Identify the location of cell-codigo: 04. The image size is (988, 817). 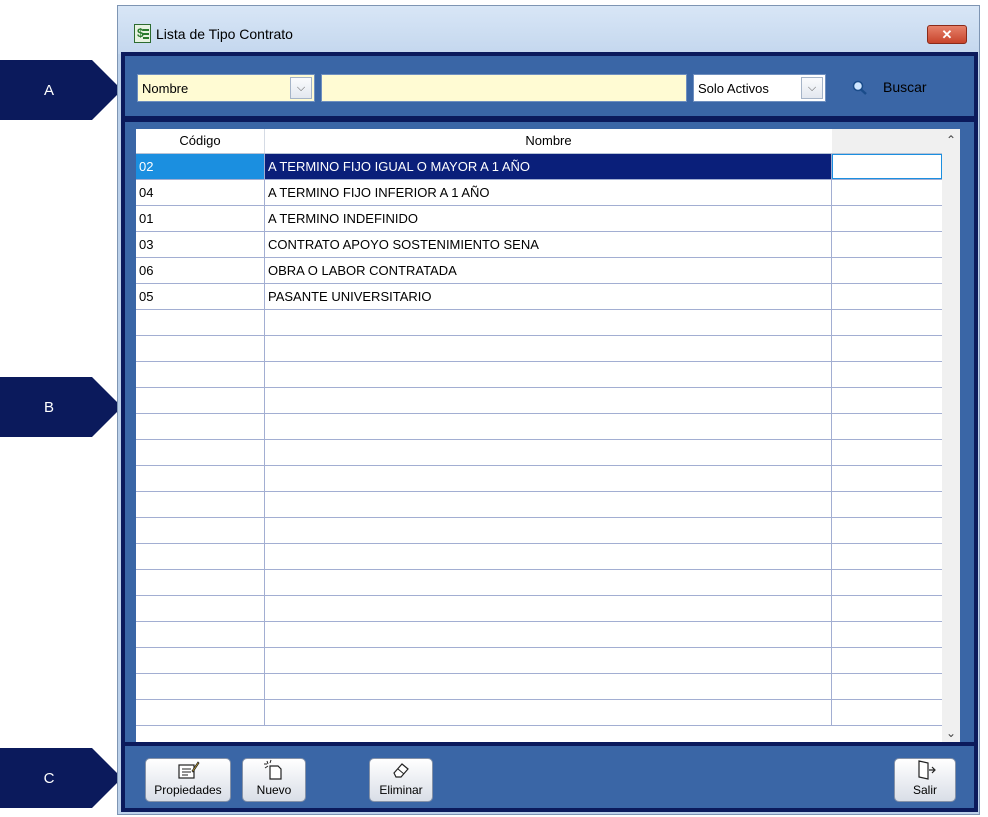
(200, 192).